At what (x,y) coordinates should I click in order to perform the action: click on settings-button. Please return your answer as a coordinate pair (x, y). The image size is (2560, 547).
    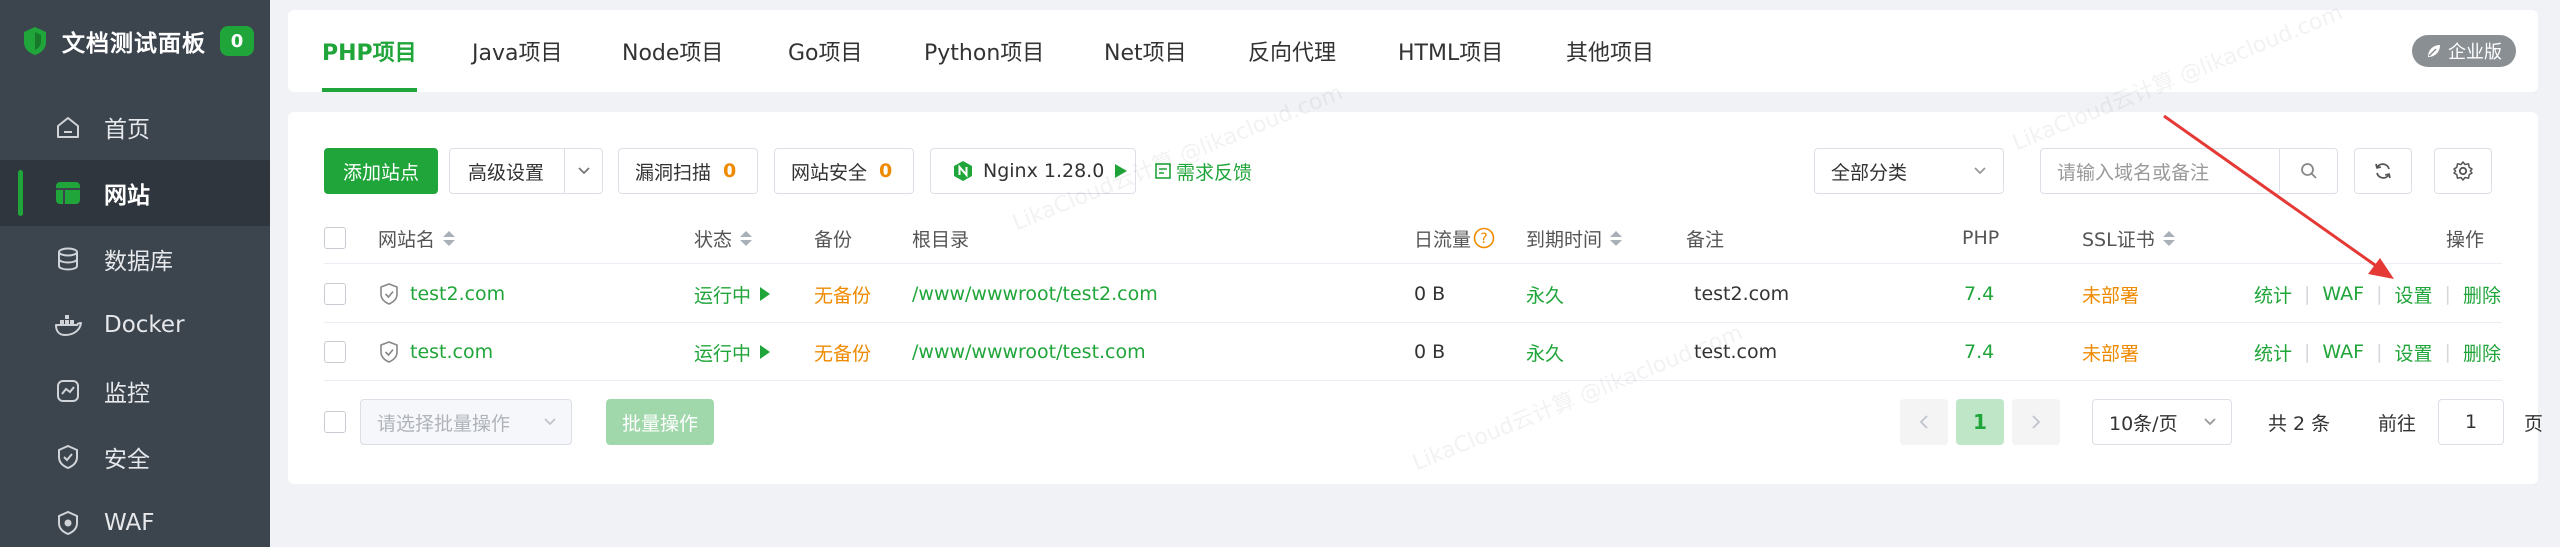
    Looking at the image, I should click on (2463, 171).